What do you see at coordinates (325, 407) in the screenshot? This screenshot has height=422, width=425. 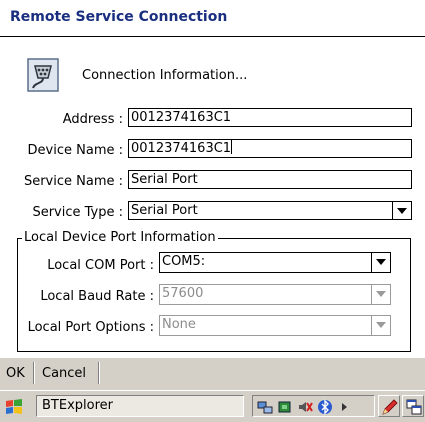 I see `bluetooth-icon` at bounding box center [325, 407].